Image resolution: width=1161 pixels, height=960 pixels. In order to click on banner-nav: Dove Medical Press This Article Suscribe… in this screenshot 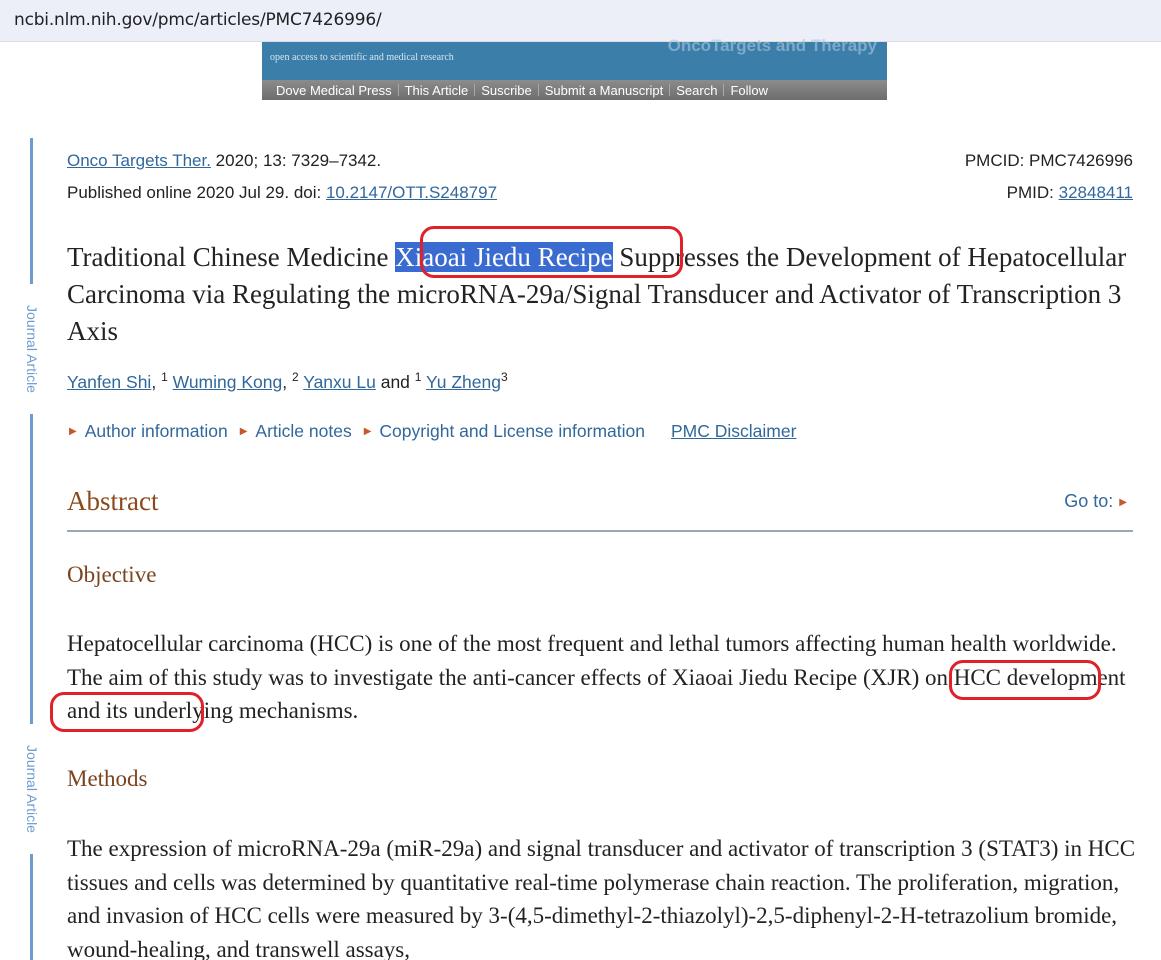, I will do `click(574, 90)`.